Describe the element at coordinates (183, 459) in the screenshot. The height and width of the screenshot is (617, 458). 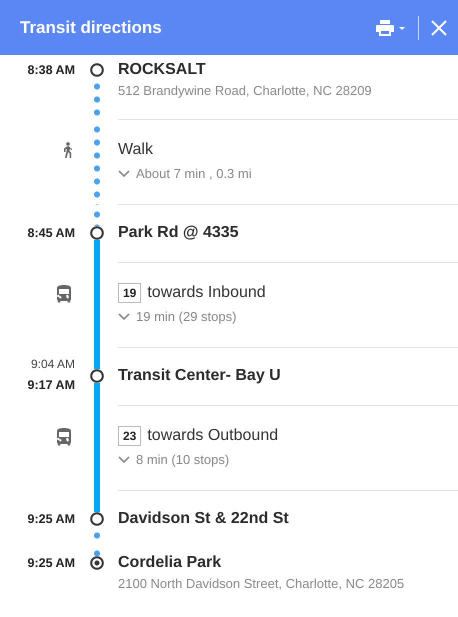
I see `leg-details: 8 min (10 stops)` at that location.